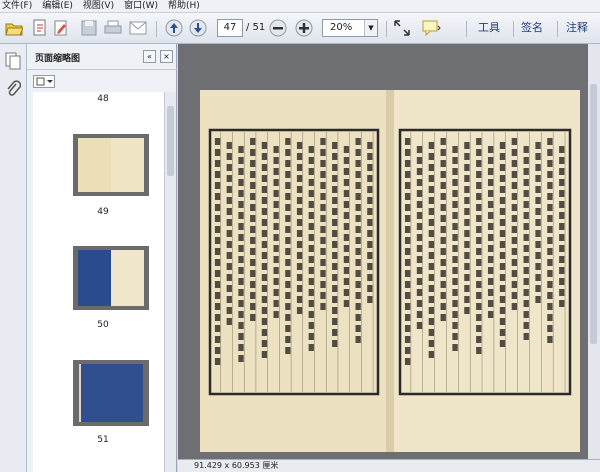 The width and height of the screenshot is (600, 472). What do you see at coordinates (170, 282) in the screenshot?
I see `thumbnail-scrollbar` at bounding box center [170, 282].